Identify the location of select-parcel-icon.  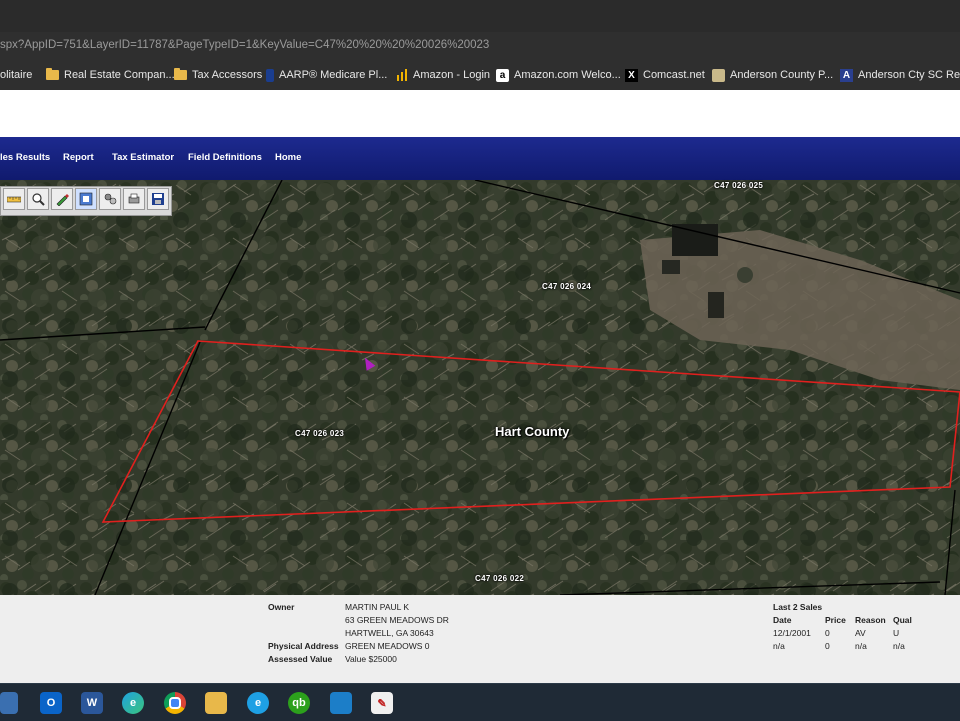
(86, 199).